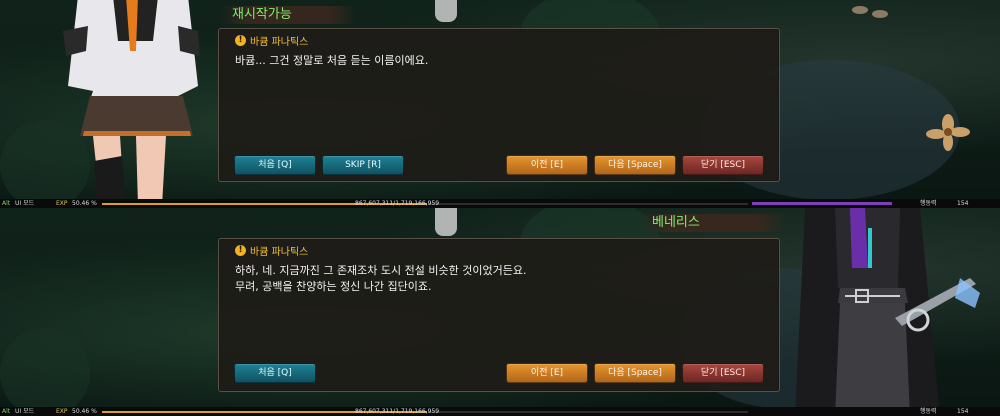  Describe the element at coordinates (887, 312) in the screenshot. I see `character-portrait-right` at that location.